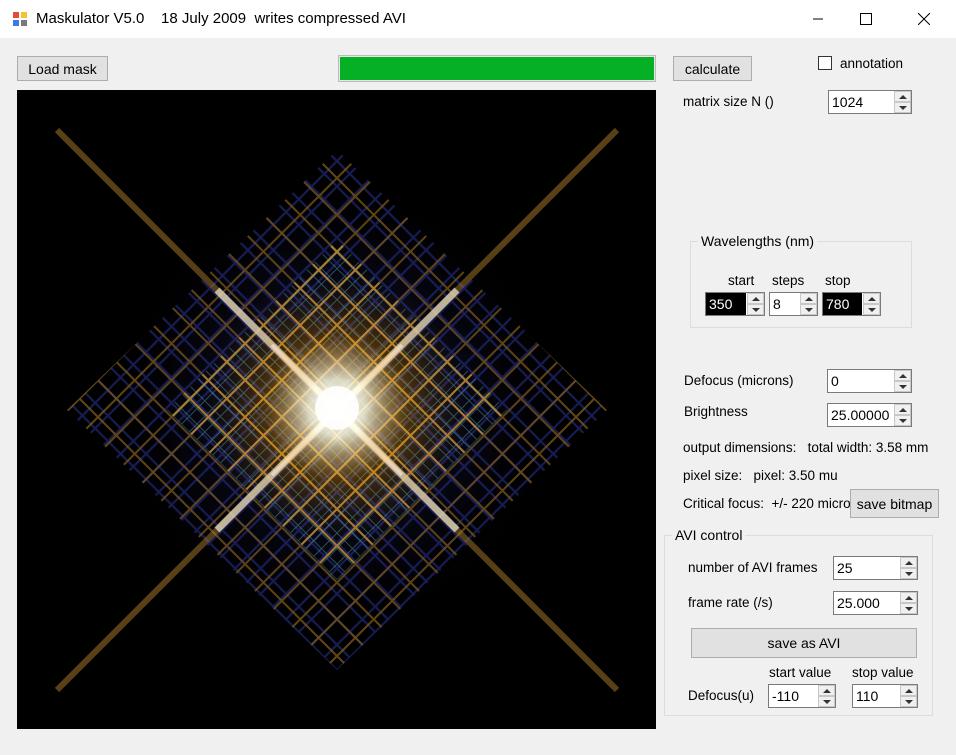 The height and width of the screenshot is (755, 956). Describe the element at coordinates (777, 304) in the screenshot. I see `wavelength-steps-value: 8` at that location.